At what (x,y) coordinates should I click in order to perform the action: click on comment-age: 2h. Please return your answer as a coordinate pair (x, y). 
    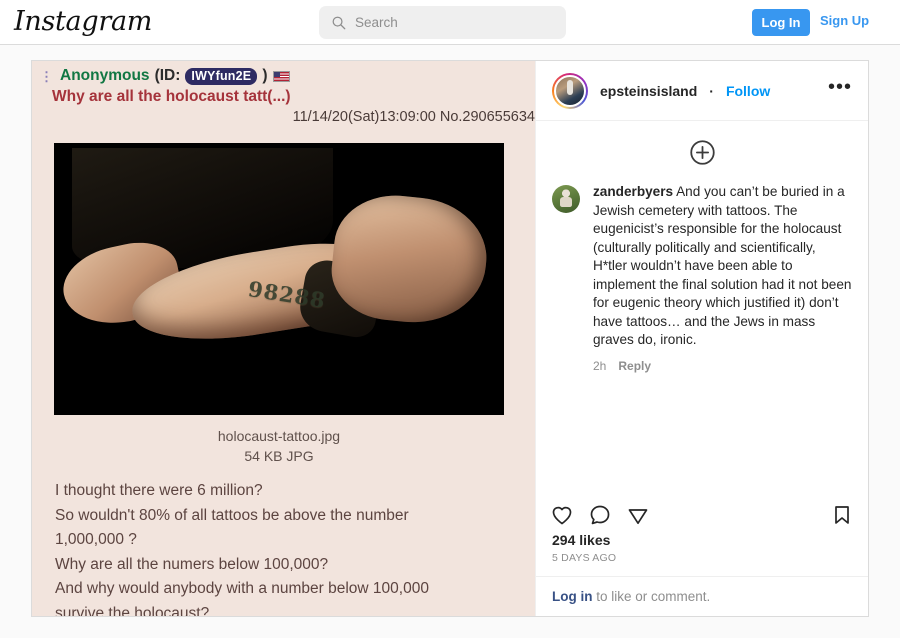
    Looking at the image, I should click on (600, 365).